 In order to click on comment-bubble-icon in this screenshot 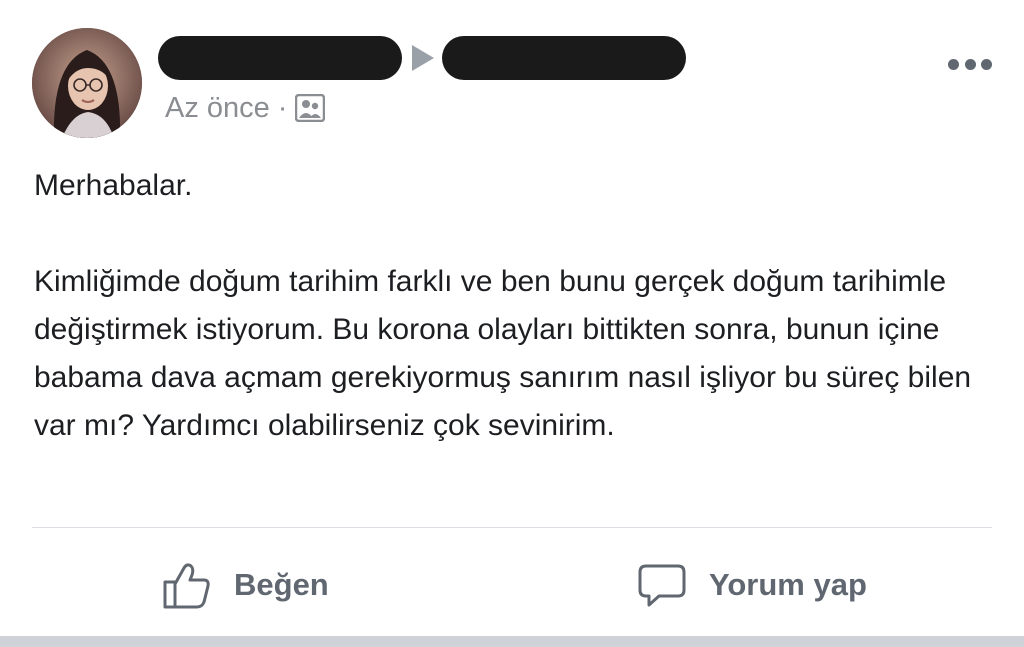, I will do `click(662, 585)`.